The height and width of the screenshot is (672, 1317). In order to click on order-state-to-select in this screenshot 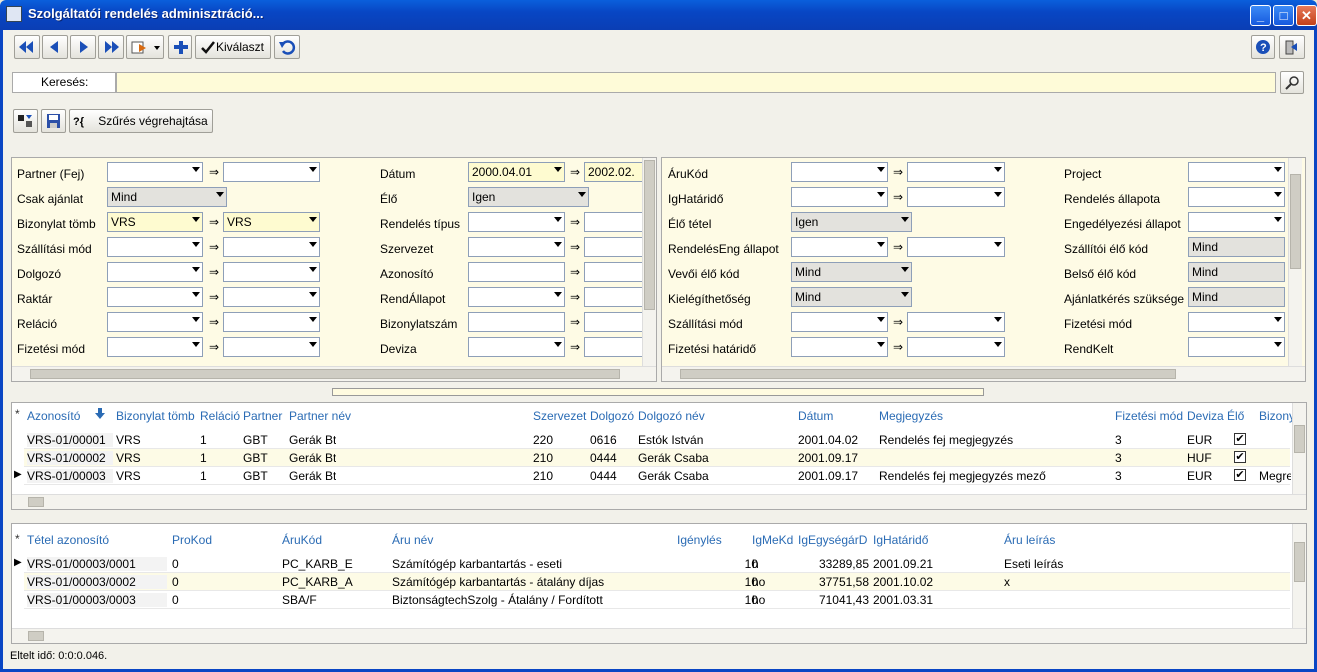, I will do `click(614, 297)`.